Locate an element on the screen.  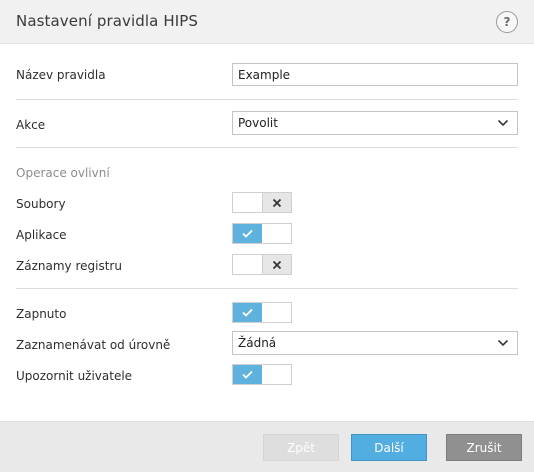
applications-label: Aplikace is located at coordinates (41, 235).